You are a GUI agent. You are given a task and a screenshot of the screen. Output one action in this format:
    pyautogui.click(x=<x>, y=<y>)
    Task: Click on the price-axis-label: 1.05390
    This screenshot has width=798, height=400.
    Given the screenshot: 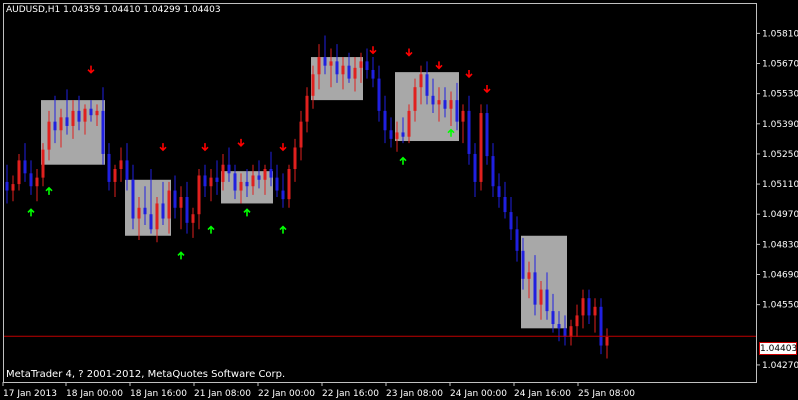 What is the action you would take?
    pyautogui.click(x=780, y=125)
    